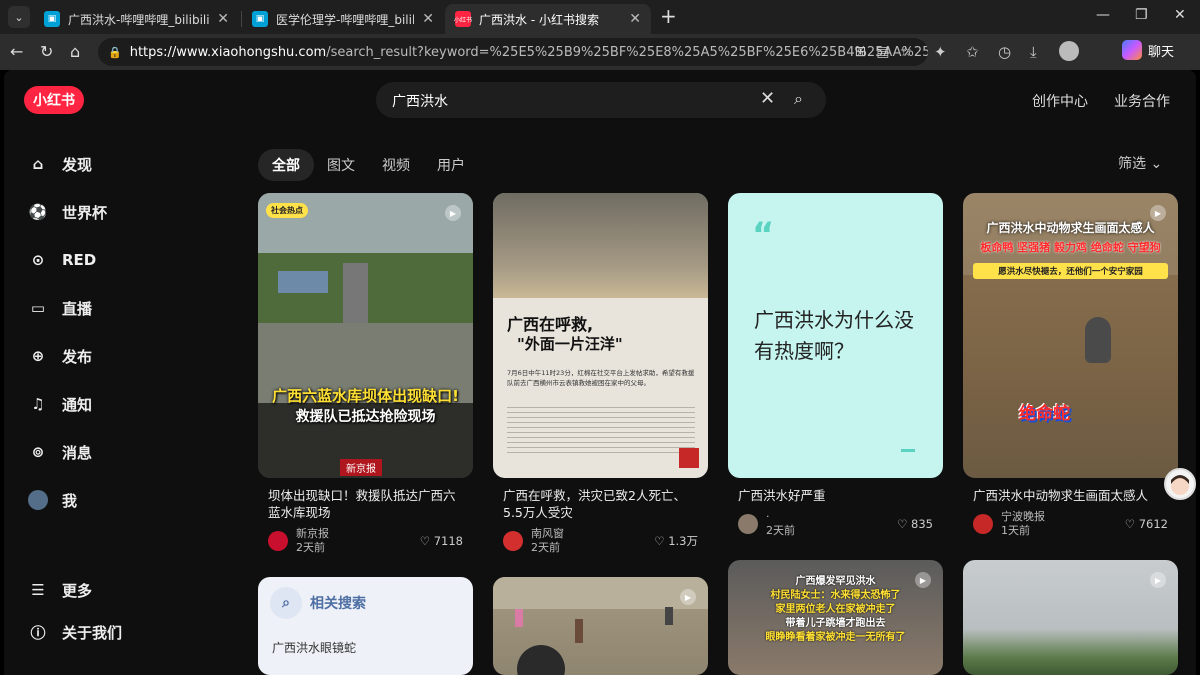  I want to click on downloads-icon: ⤓, so click(1033, 52).